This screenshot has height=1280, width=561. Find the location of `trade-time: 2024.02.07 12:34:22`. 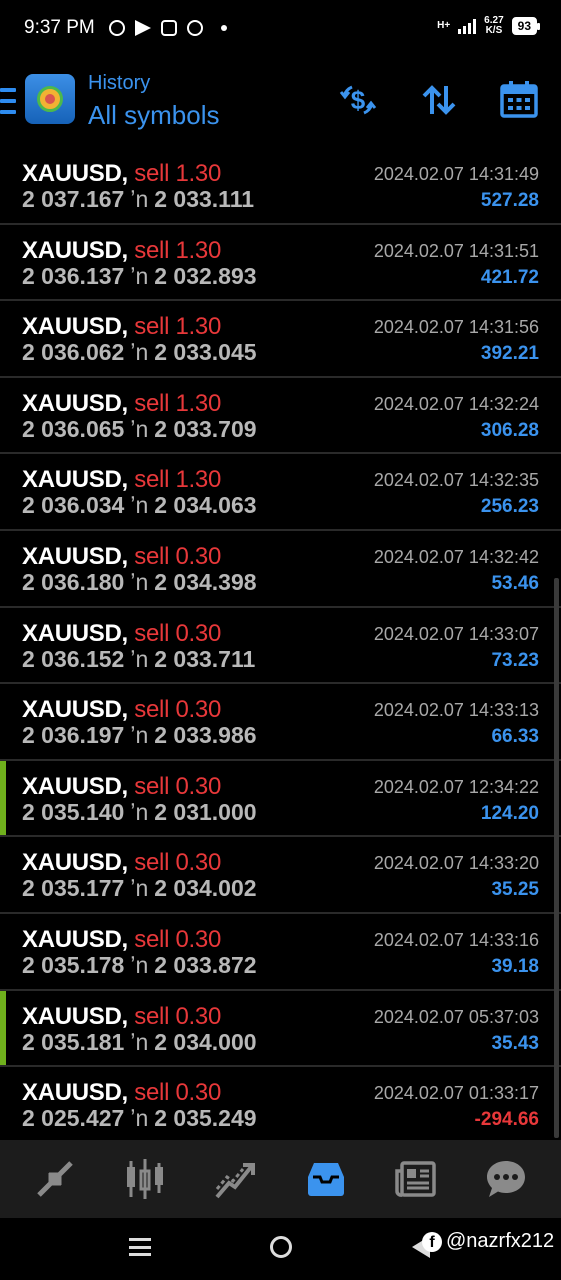

trade-time: 2024.02.07 12:34:22 is located at coordinates (456, 786).